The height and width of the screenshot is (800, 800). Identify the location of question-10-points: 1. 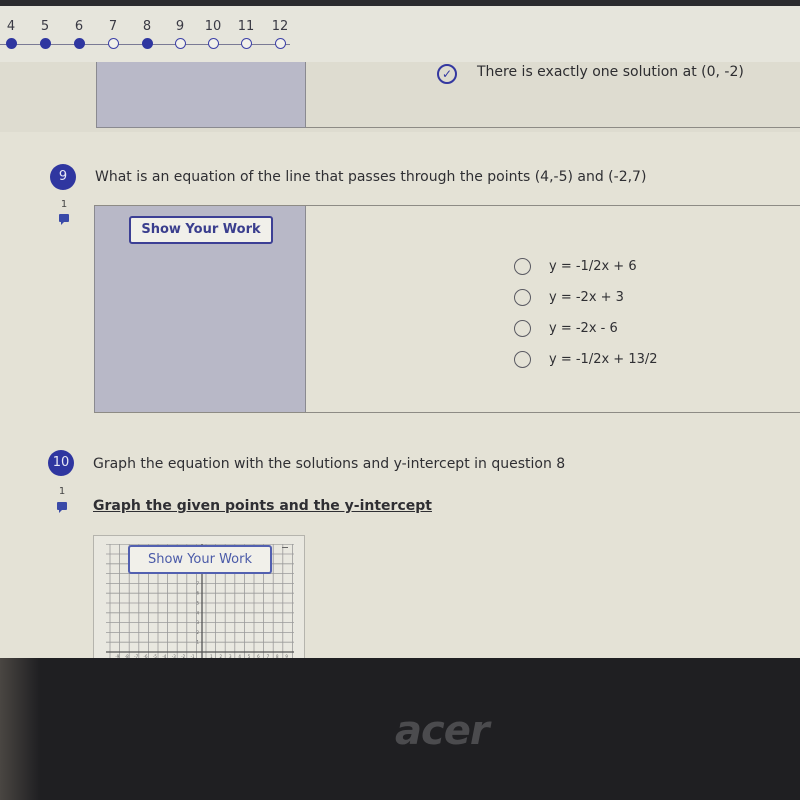
(62, 491).